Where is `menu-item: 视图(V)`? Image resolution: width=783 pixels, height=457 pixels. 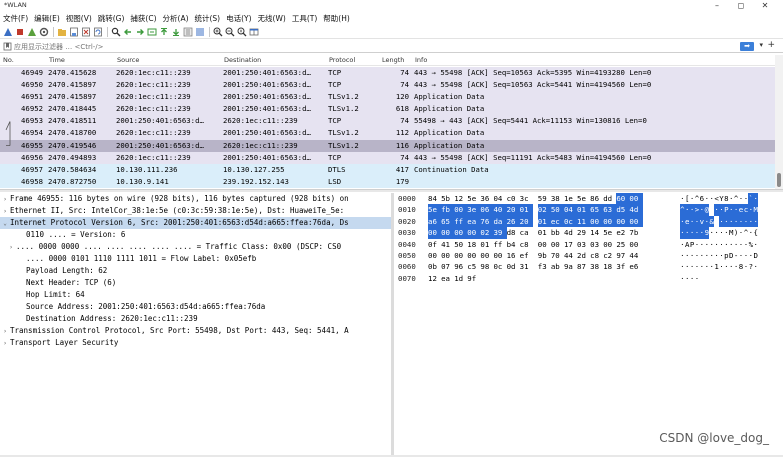
menu-item: 视图(V) is located at coordinates (79, 18).